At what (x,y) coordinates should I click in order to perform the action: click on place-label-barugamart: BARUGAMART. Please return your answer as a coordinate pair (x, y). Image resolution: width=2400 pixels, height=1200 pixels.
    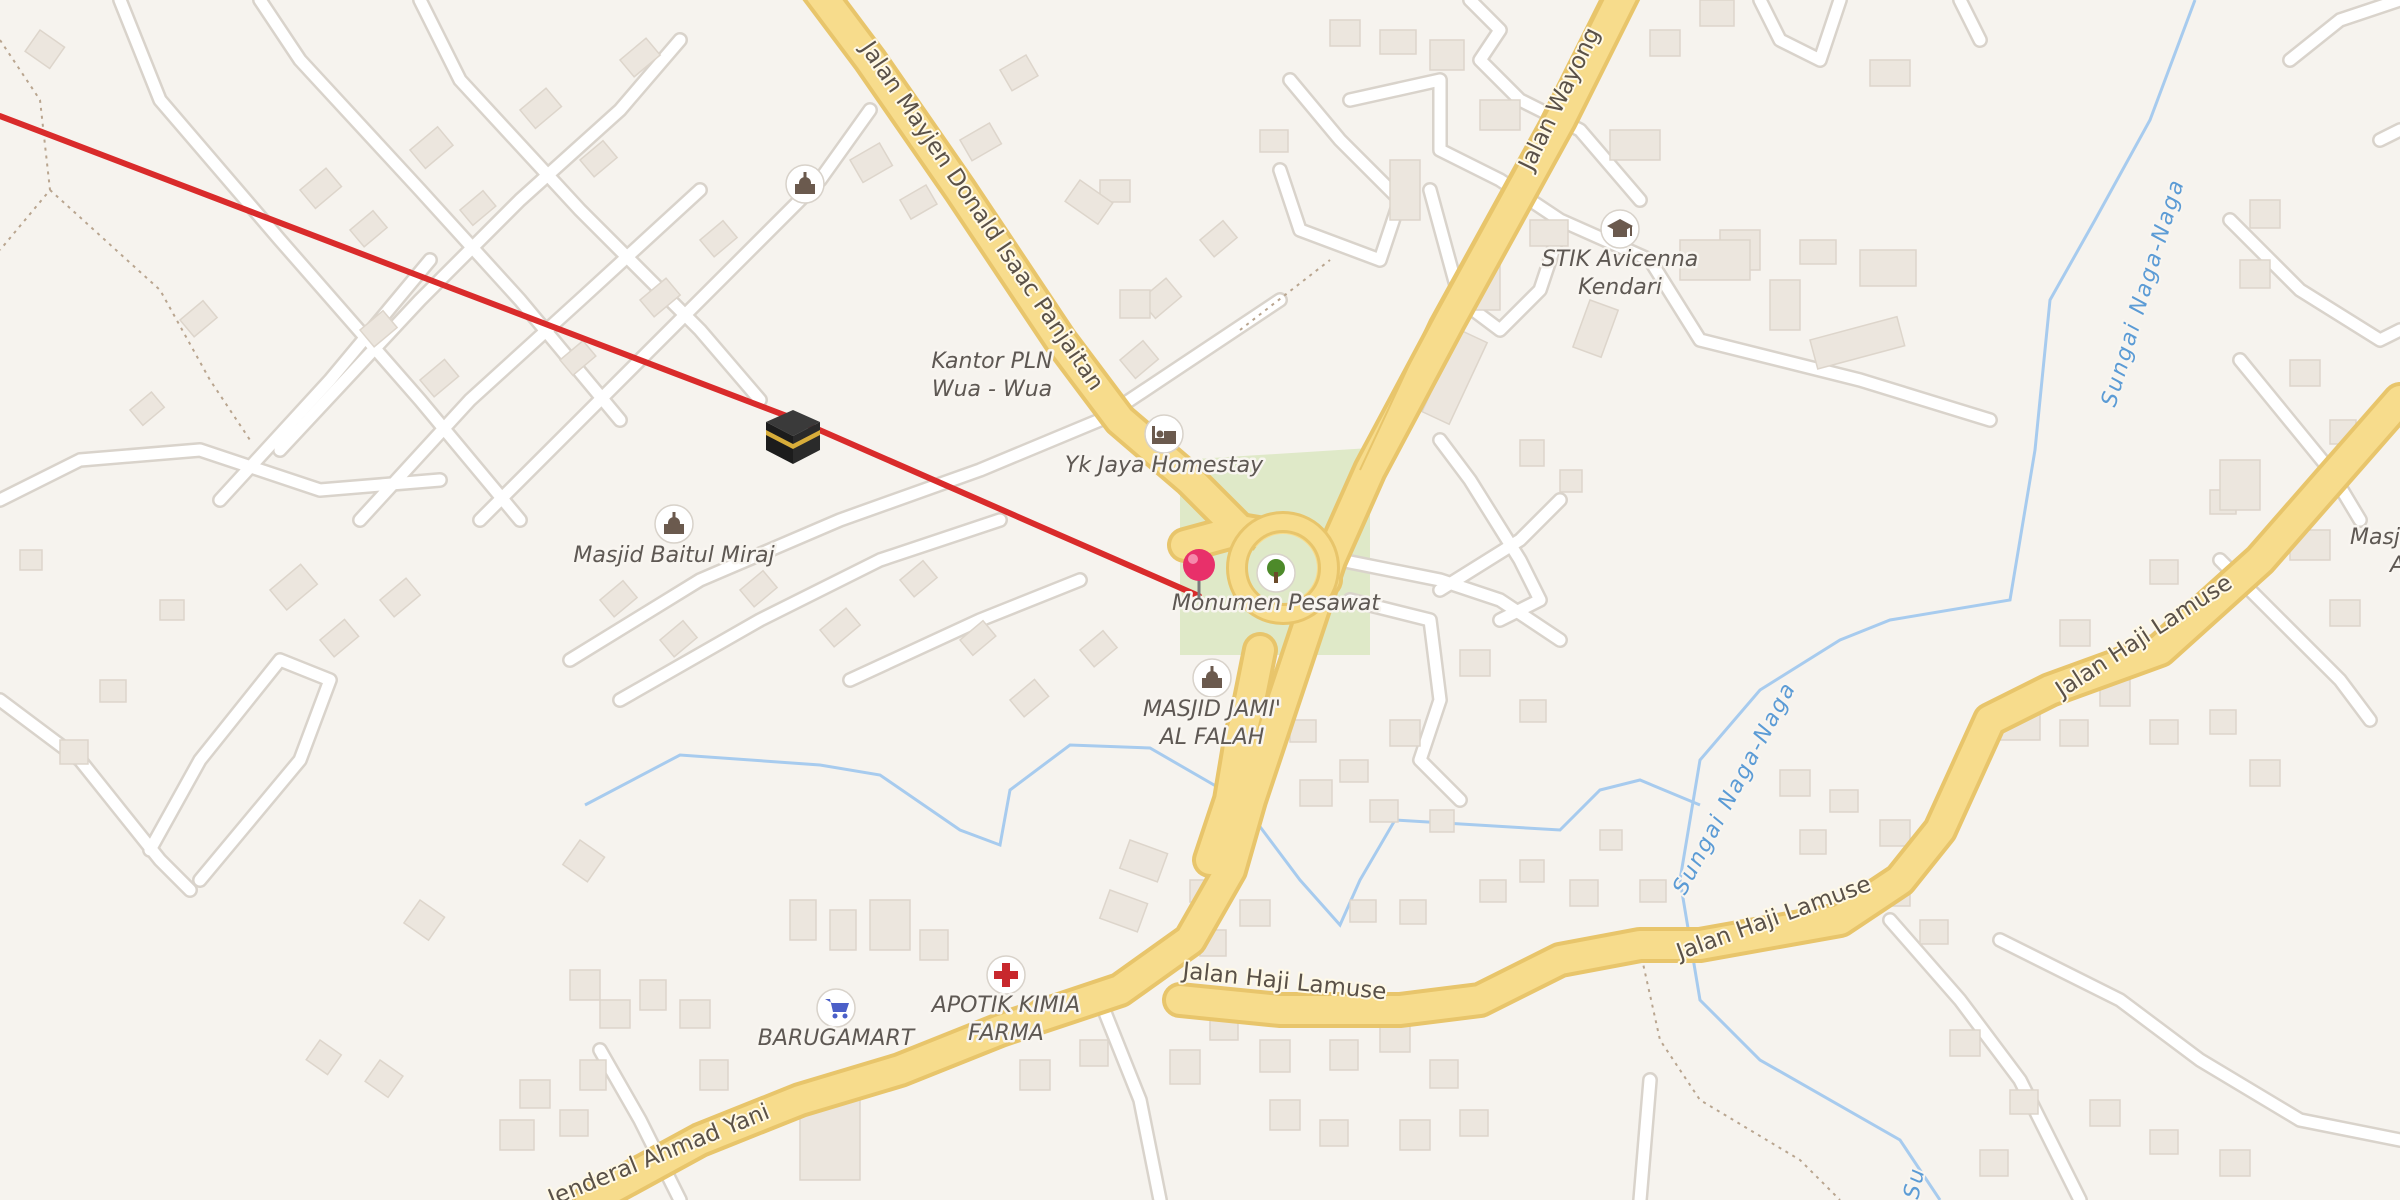
    Looking at the image, I should click on (837, 1038).